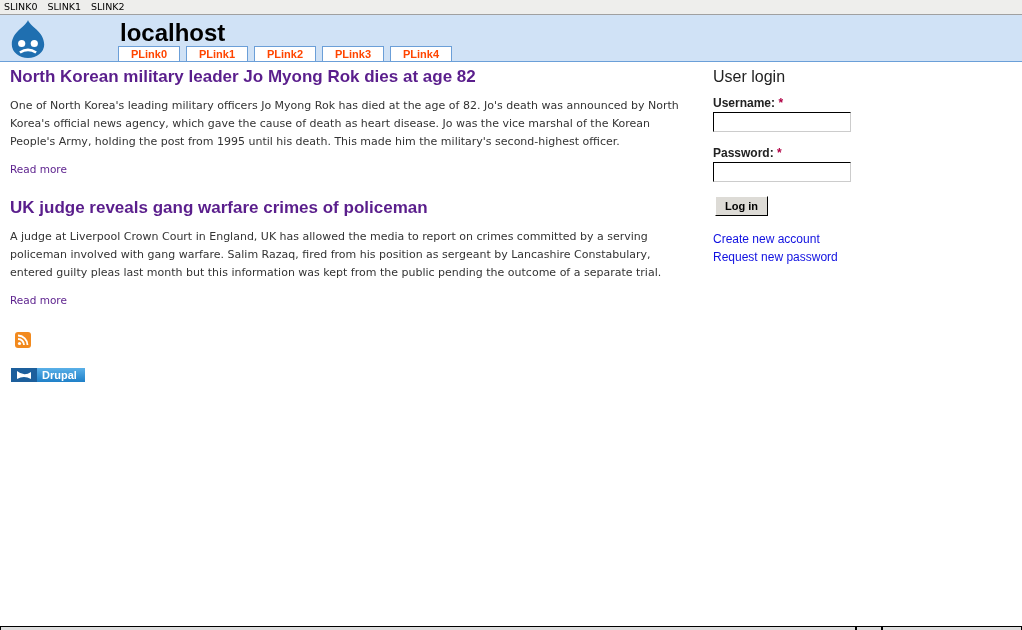 This screenshot has height=630, width=1022. I want to click on field-label: Username:, so click(744, 103).